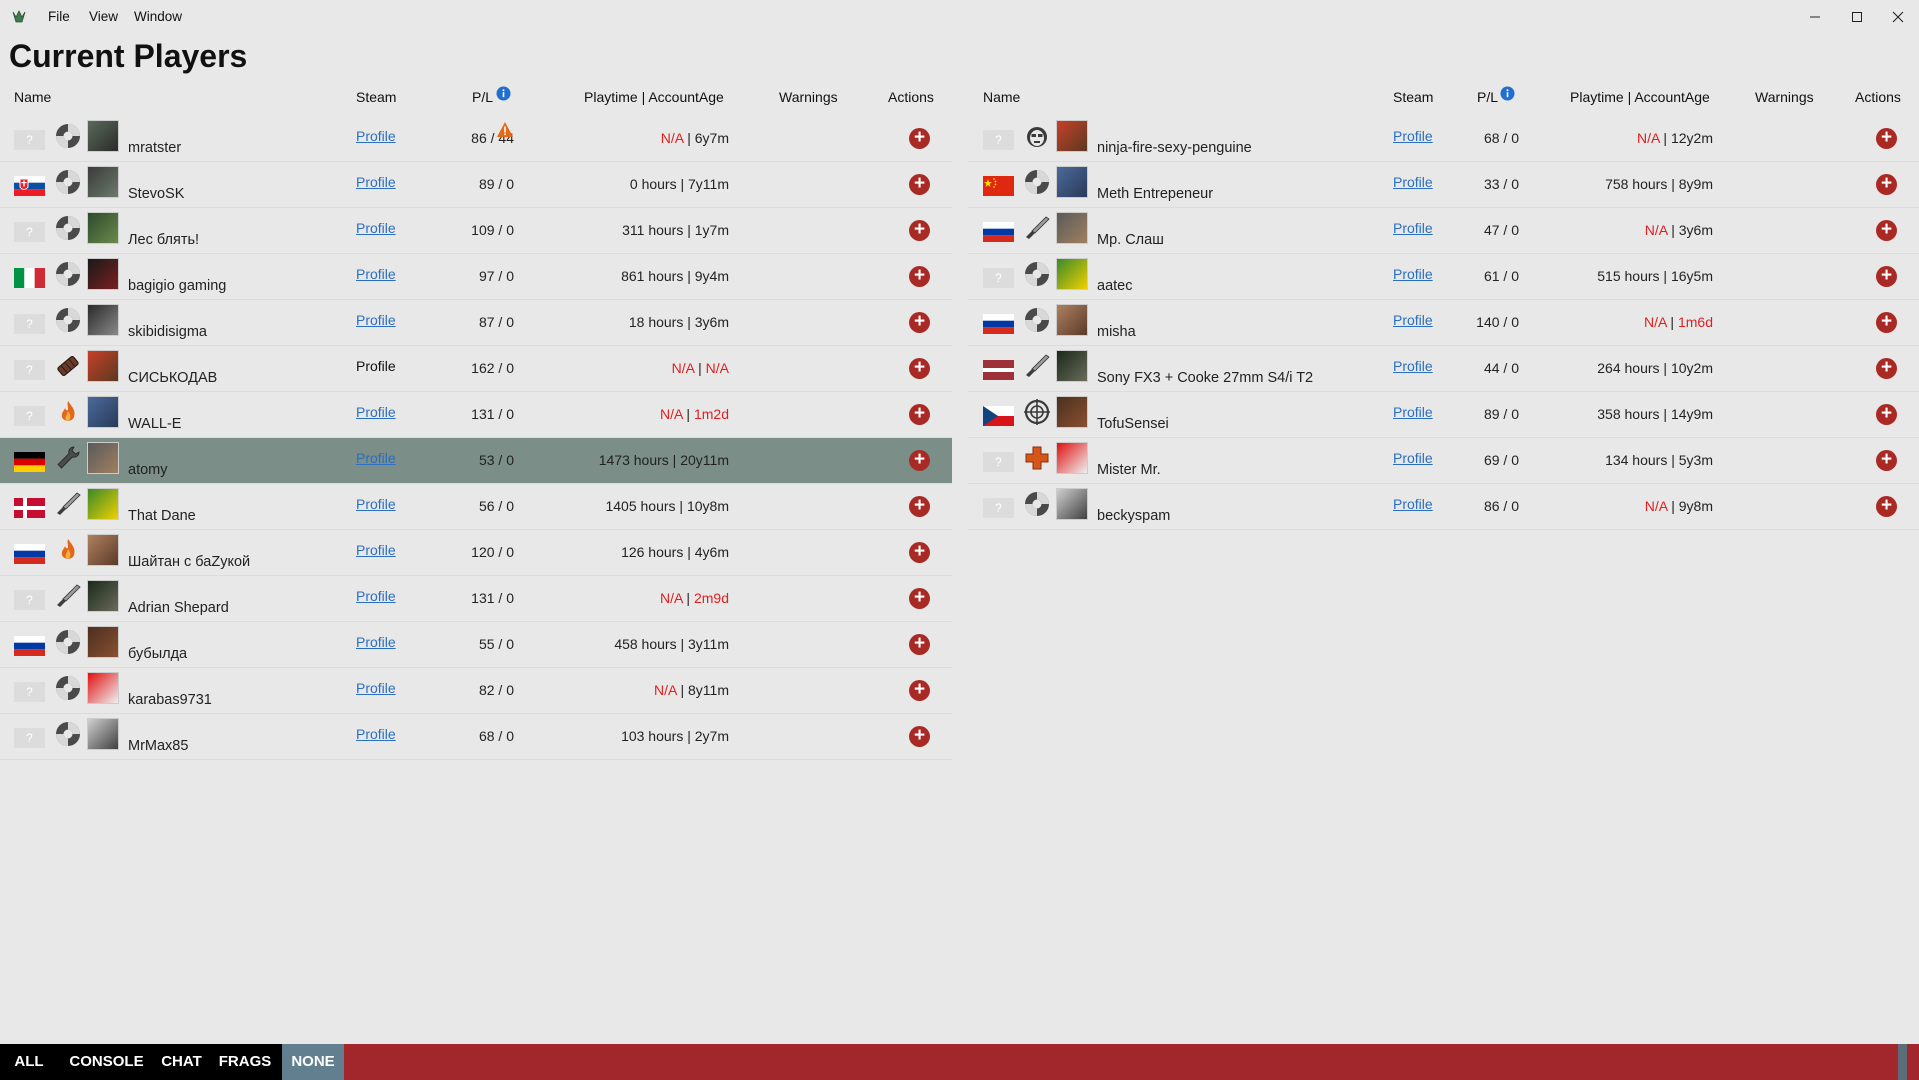 This screenshot has width=1919, height=1080. I want to click on player-row: ? aatec Profile 61 / 0 515 hours | 16y5m +, so click(1443, 277).